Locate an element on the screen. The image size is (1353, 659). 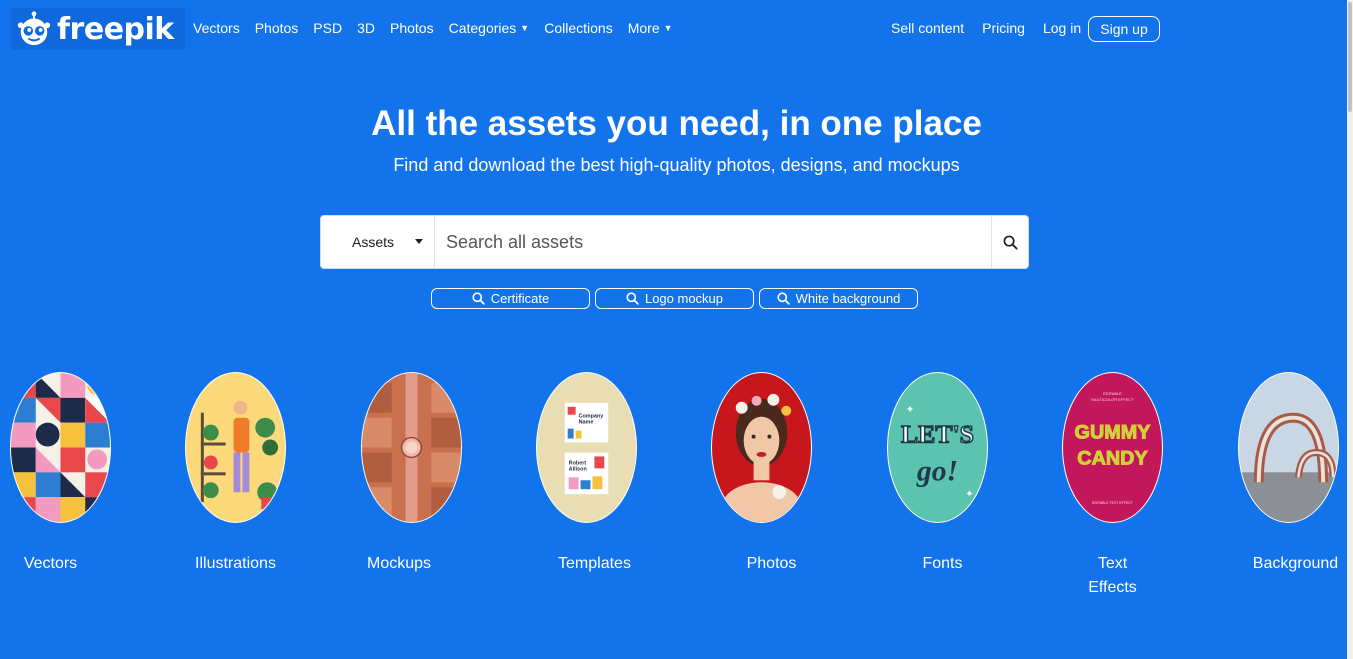
lettering-font-image: LET'S go! ✦ ✦ is located at coordinates (937, 447).